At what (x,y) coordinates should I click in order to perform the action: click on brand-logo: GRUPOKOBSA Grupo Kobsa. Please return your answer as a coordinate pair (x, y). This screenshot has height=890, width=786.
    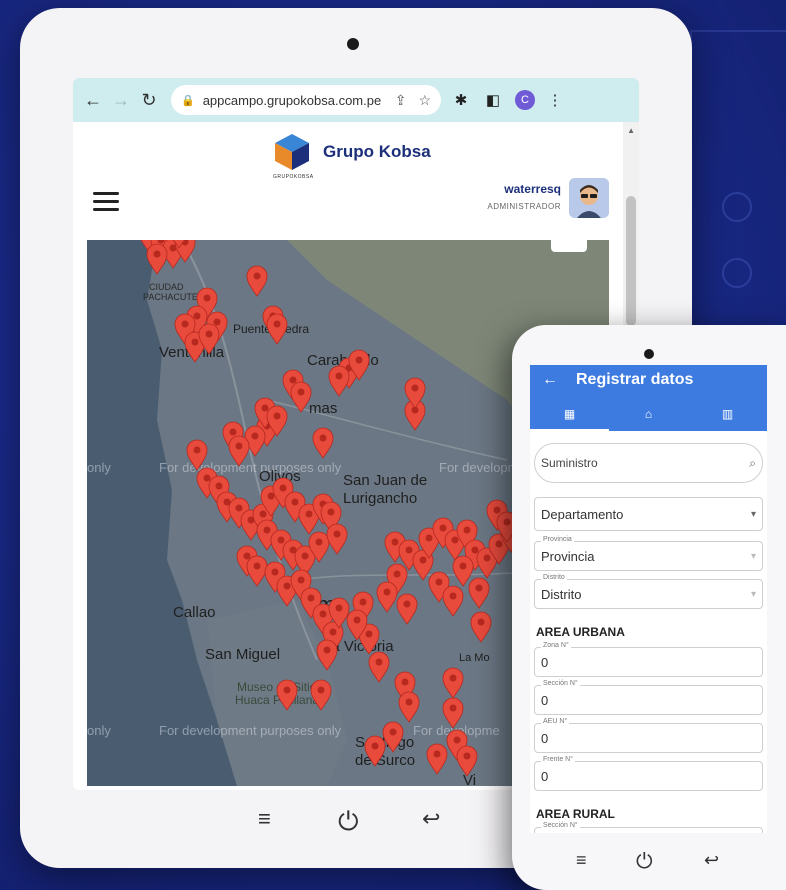
    Looking at the image, I should click on (352, 156).